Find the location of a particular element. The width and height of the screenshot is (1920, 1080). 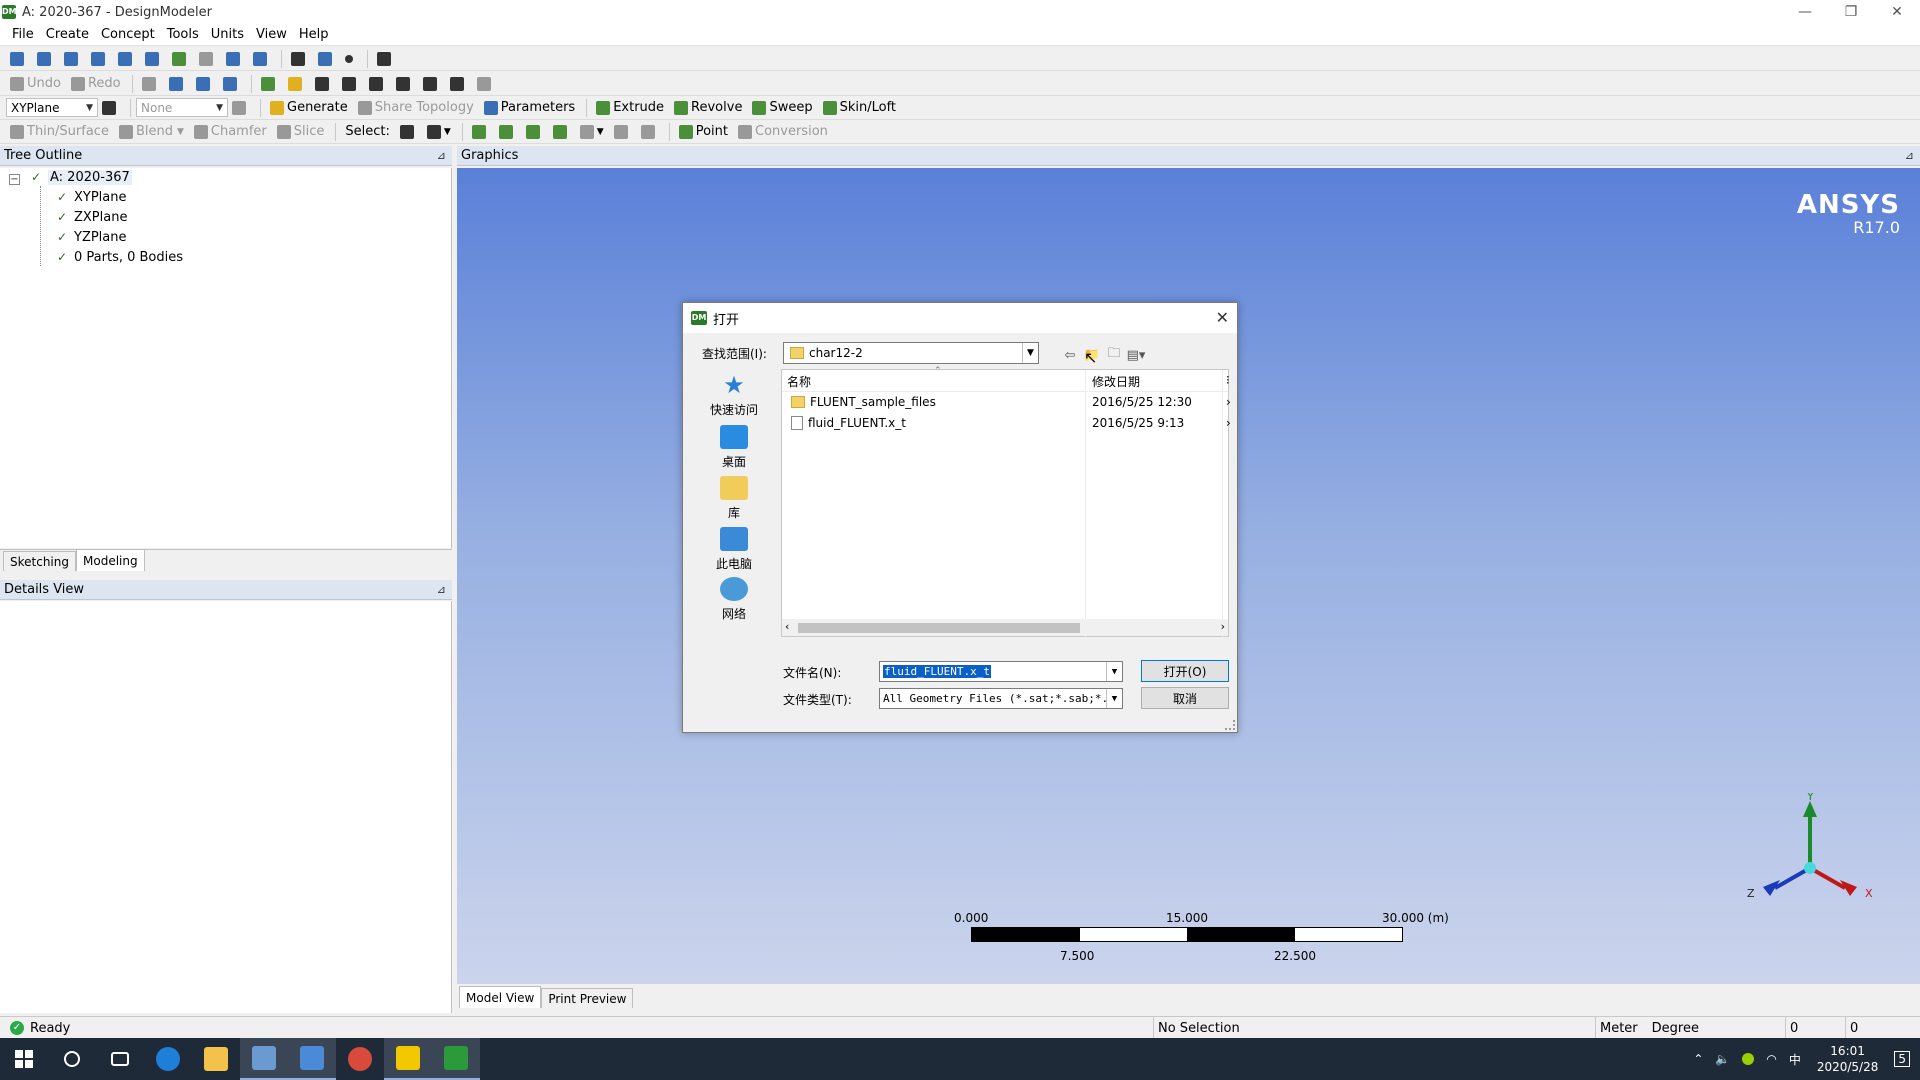

list-item: FLUENT_sample_files 2016/5/25 12:30 › is located at coordinates (1006, 402).